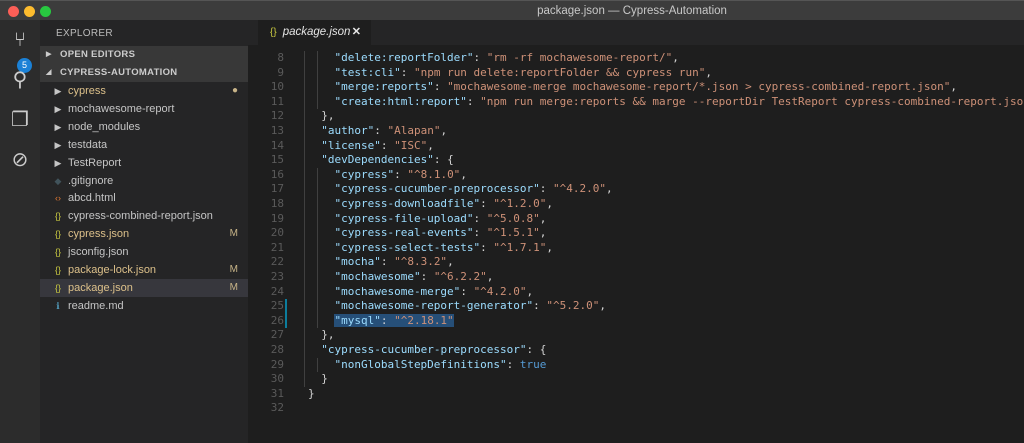 This screenshot has width=1024, height=443. I want to click on tree-item: ▶ TestReport, so click(144, 163).